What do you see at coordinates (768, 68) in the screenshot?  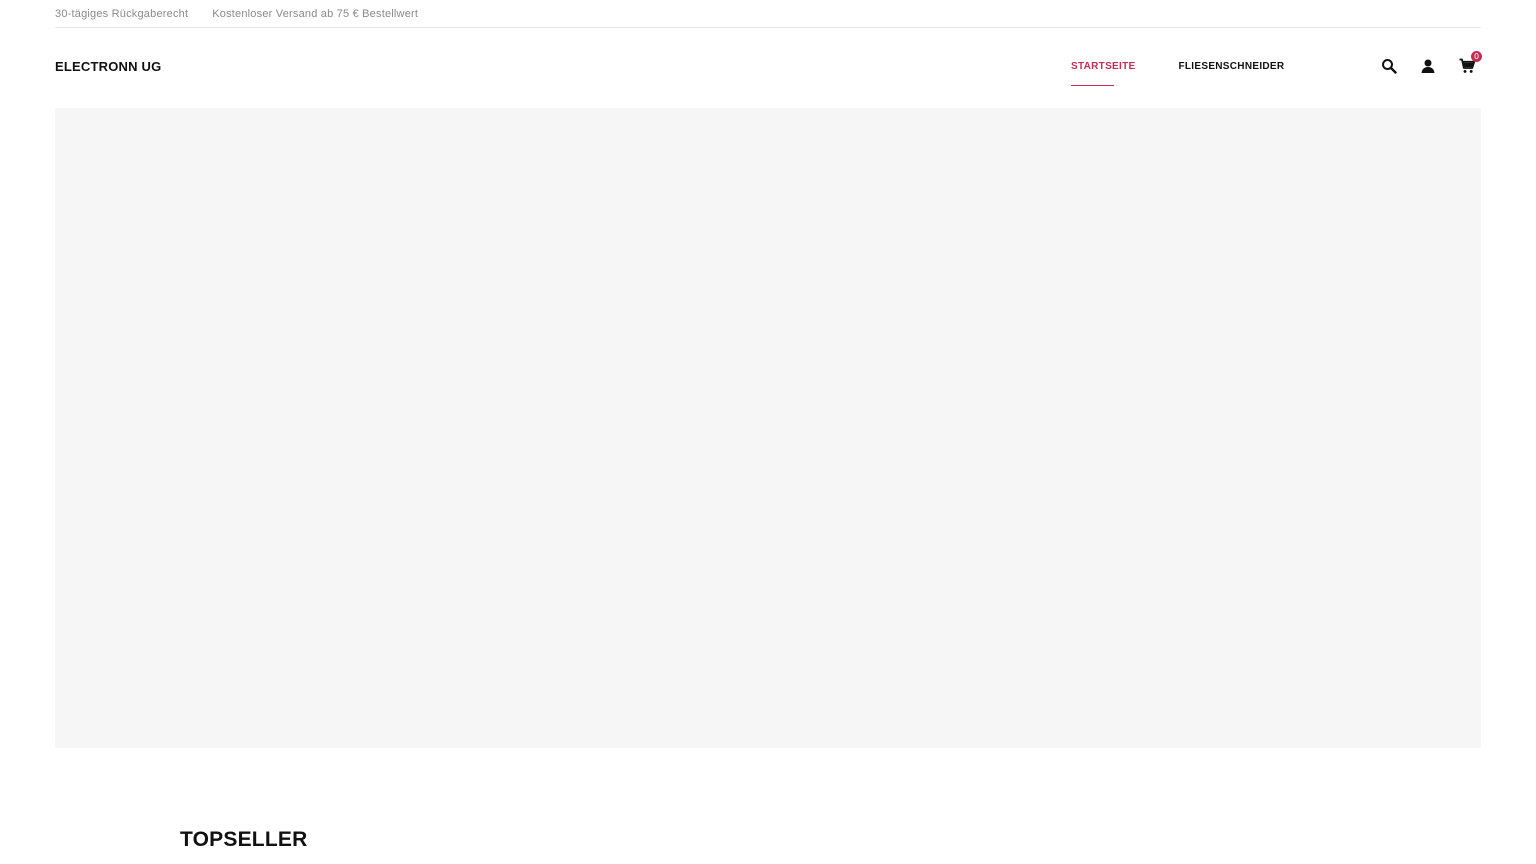 I see `site-header: ELECTRONN UG STARTSEITE FLIESENSCHNEIDER` at bounding box center [768, 68].